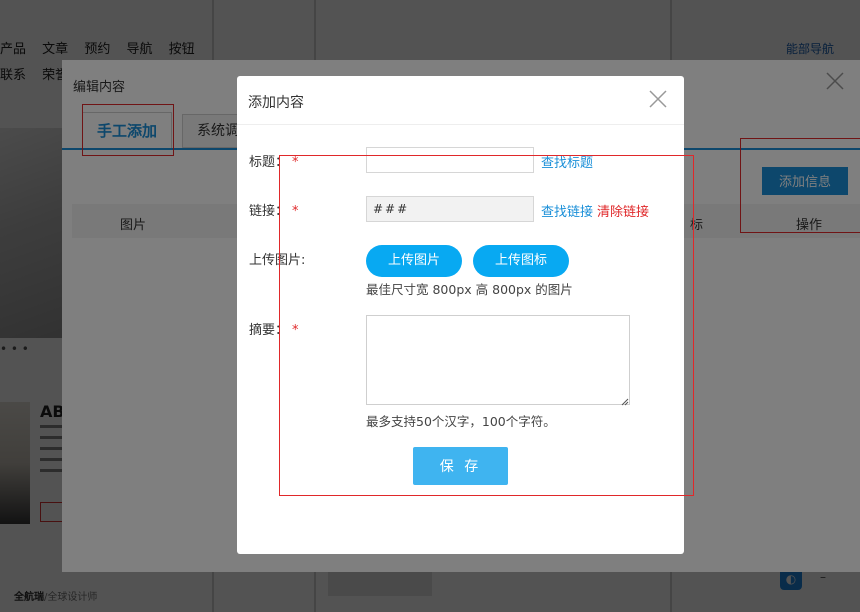 This screenshot has width=860, height=612. What do you see at coordinates (460, 100) in the screenshot?
I see `dialog-header: 添加内容` at bounding box center [460, 100].